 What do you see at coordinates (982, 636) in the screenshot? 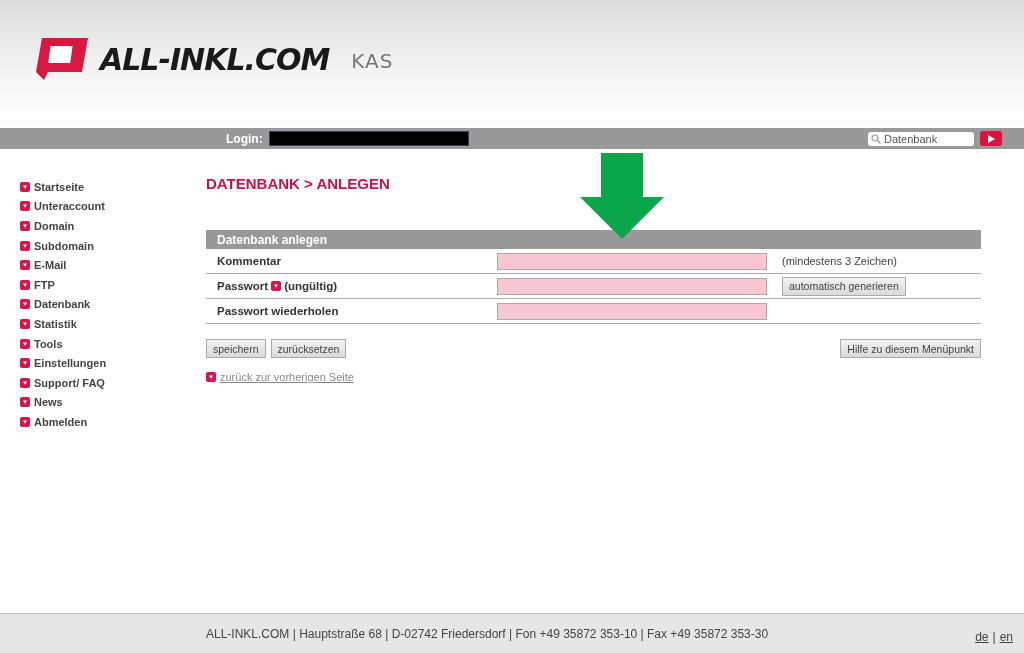
I see `language-link: de` at bounding box center [982, 636].